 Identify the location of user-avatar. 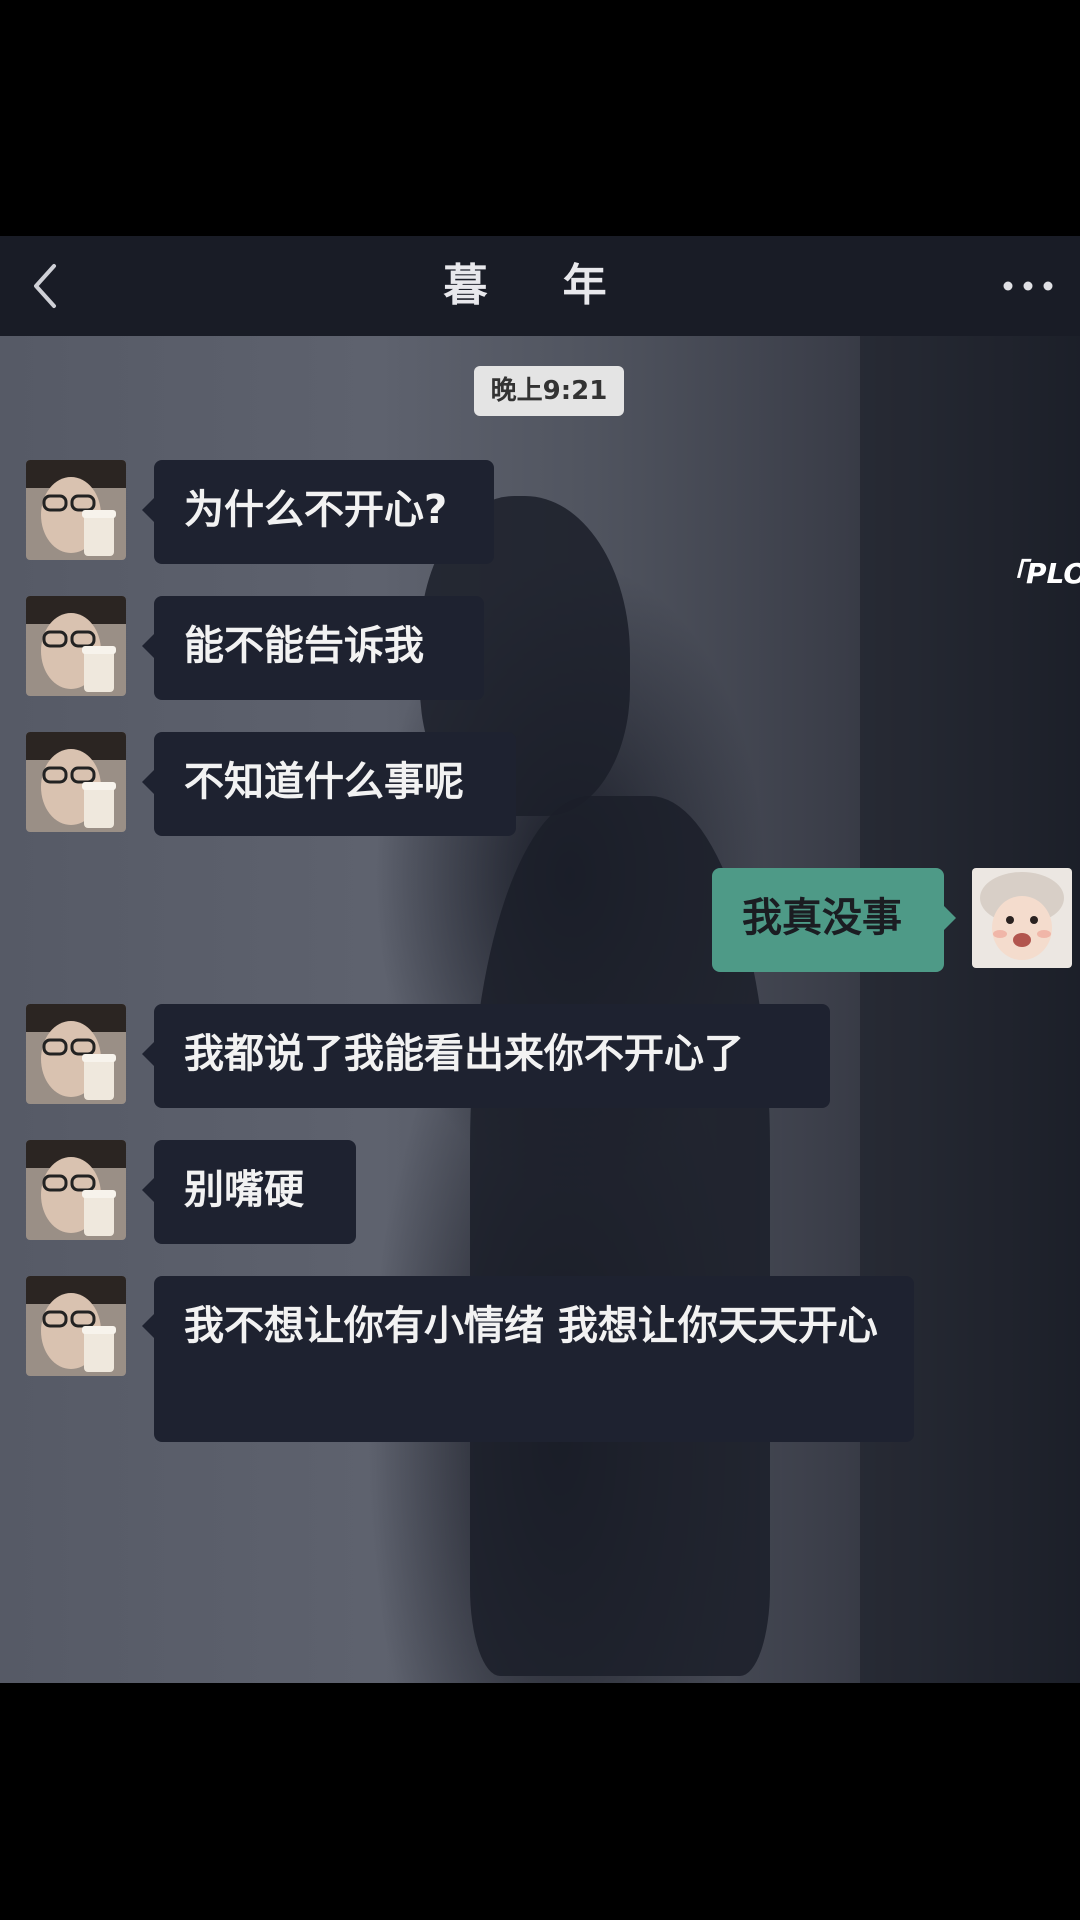
(1022, 918).